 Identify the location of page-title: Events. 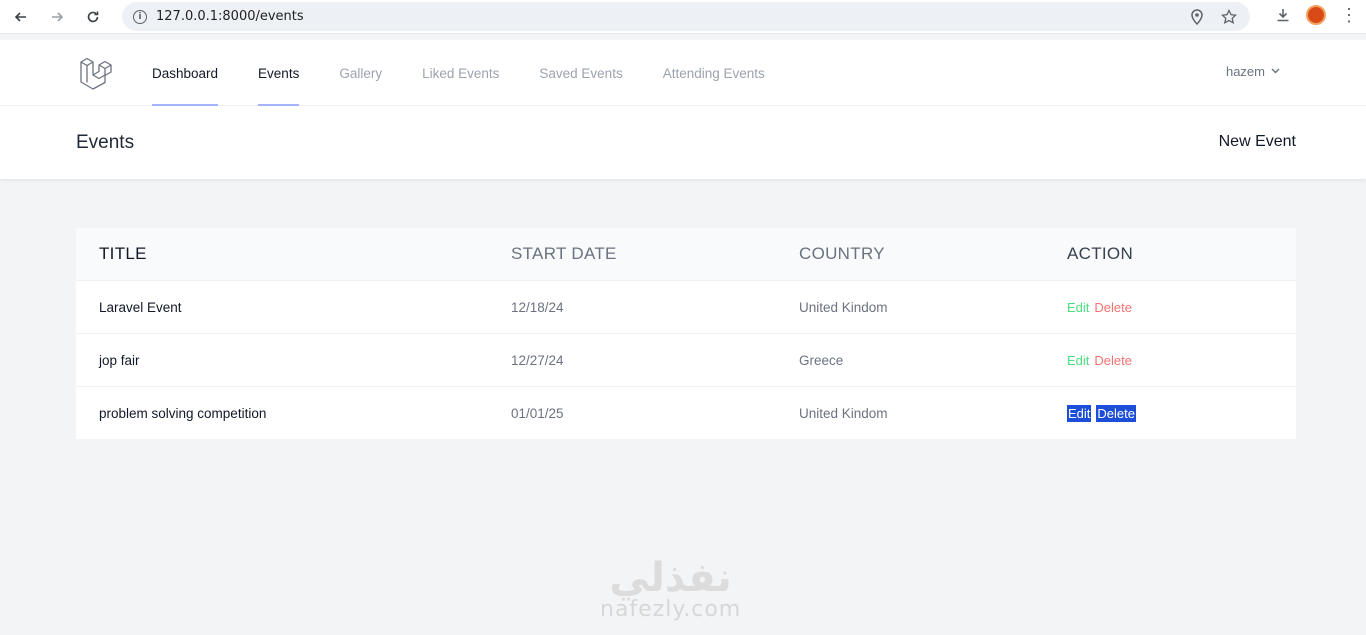
(105, 142).